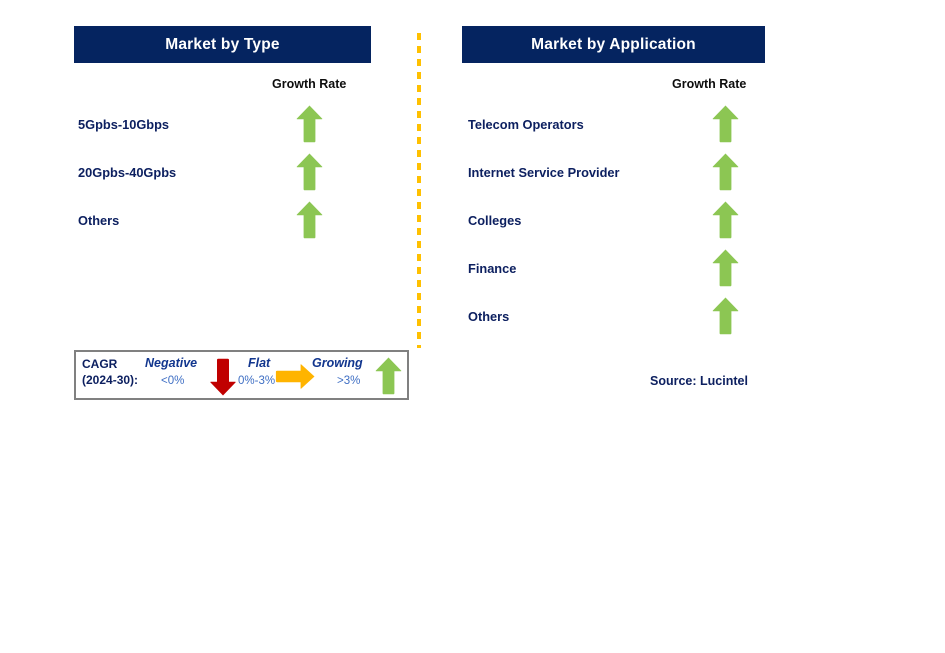 The height and width of the screenshot is (653, 945). Describe the element at coordinates (492, 268) in the screenshot. I see `row-label-finance: Finance` at that location.